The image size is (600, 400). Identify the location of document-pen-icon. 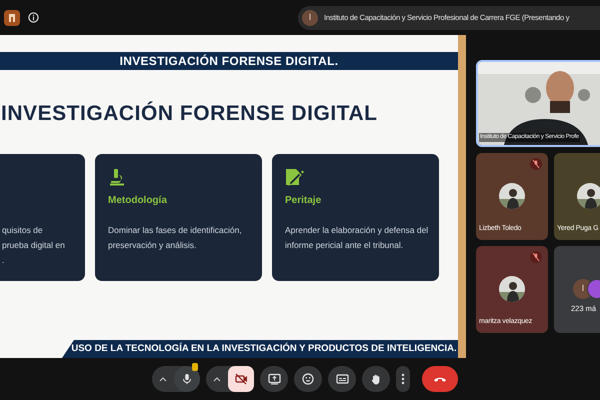
(295, 177).